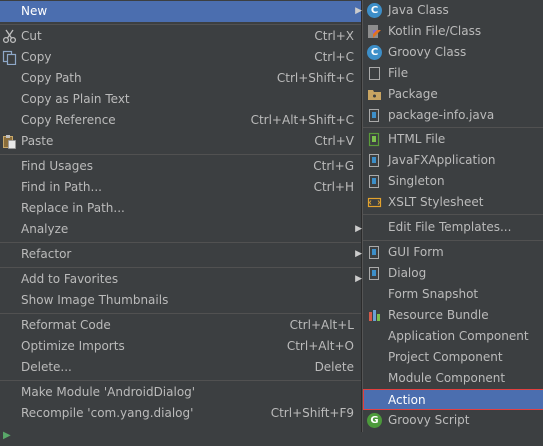  What do you see at coordinates (302, 120) in the screenshot?
I see `shortcut: Ctrl+Alt+Shift+C` at bounding box center [302, 120].